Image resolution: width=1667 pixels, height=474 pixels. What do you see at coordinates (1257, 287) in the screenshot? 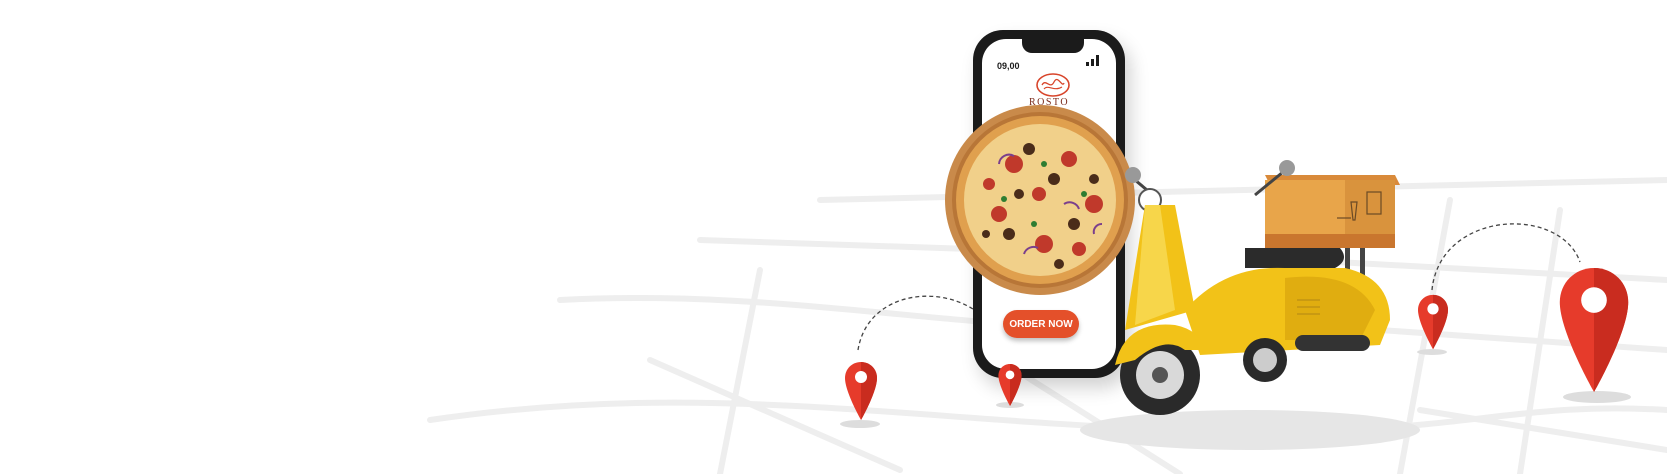
I see `delivery-scooter-image` at bounding box center [1257, 287].